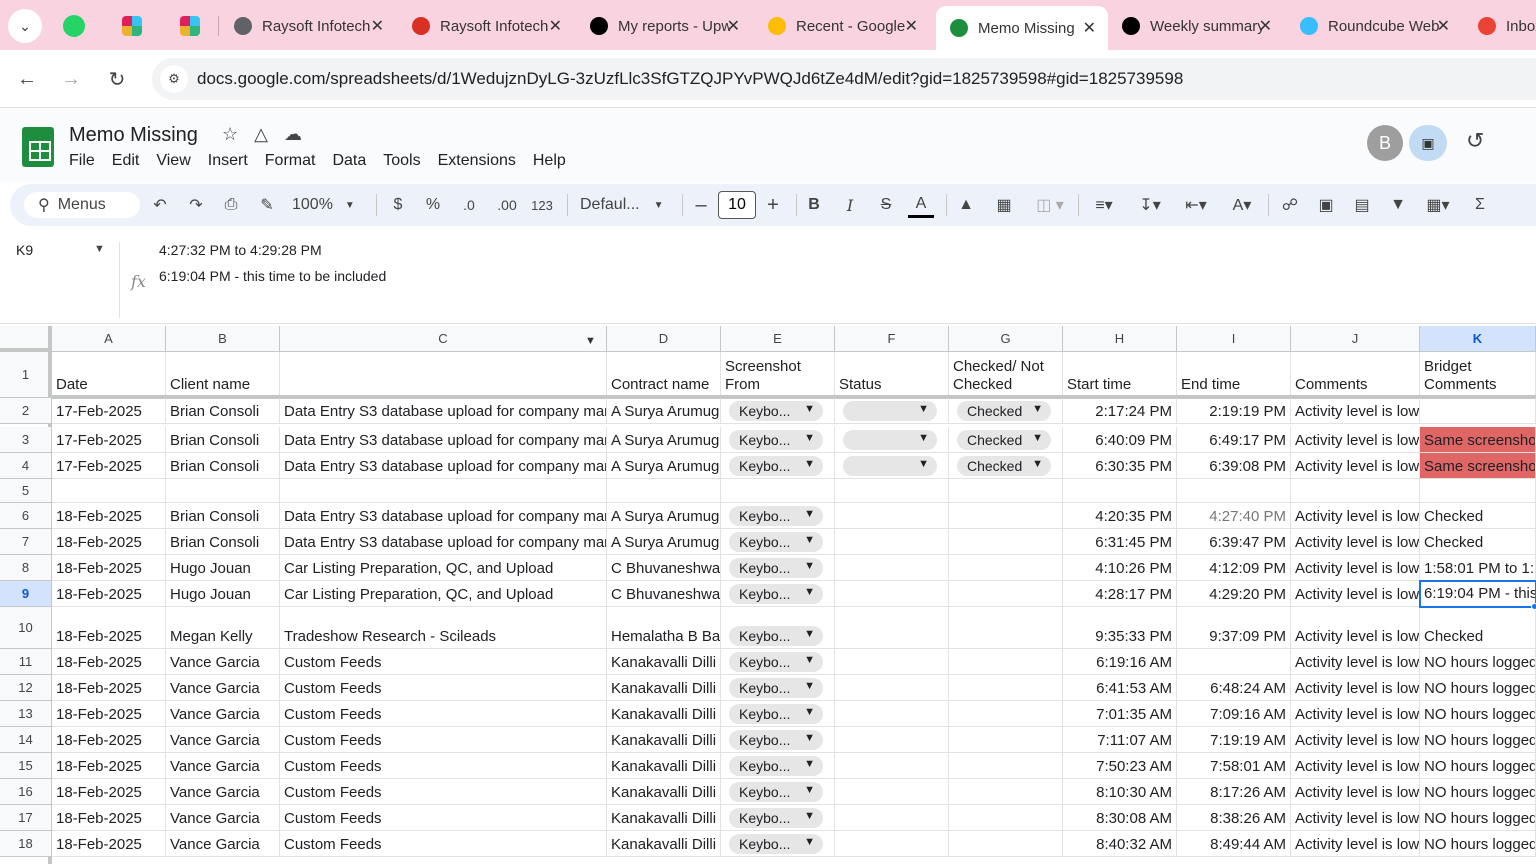  I want to click on cell-g15, so click(1006, 766).